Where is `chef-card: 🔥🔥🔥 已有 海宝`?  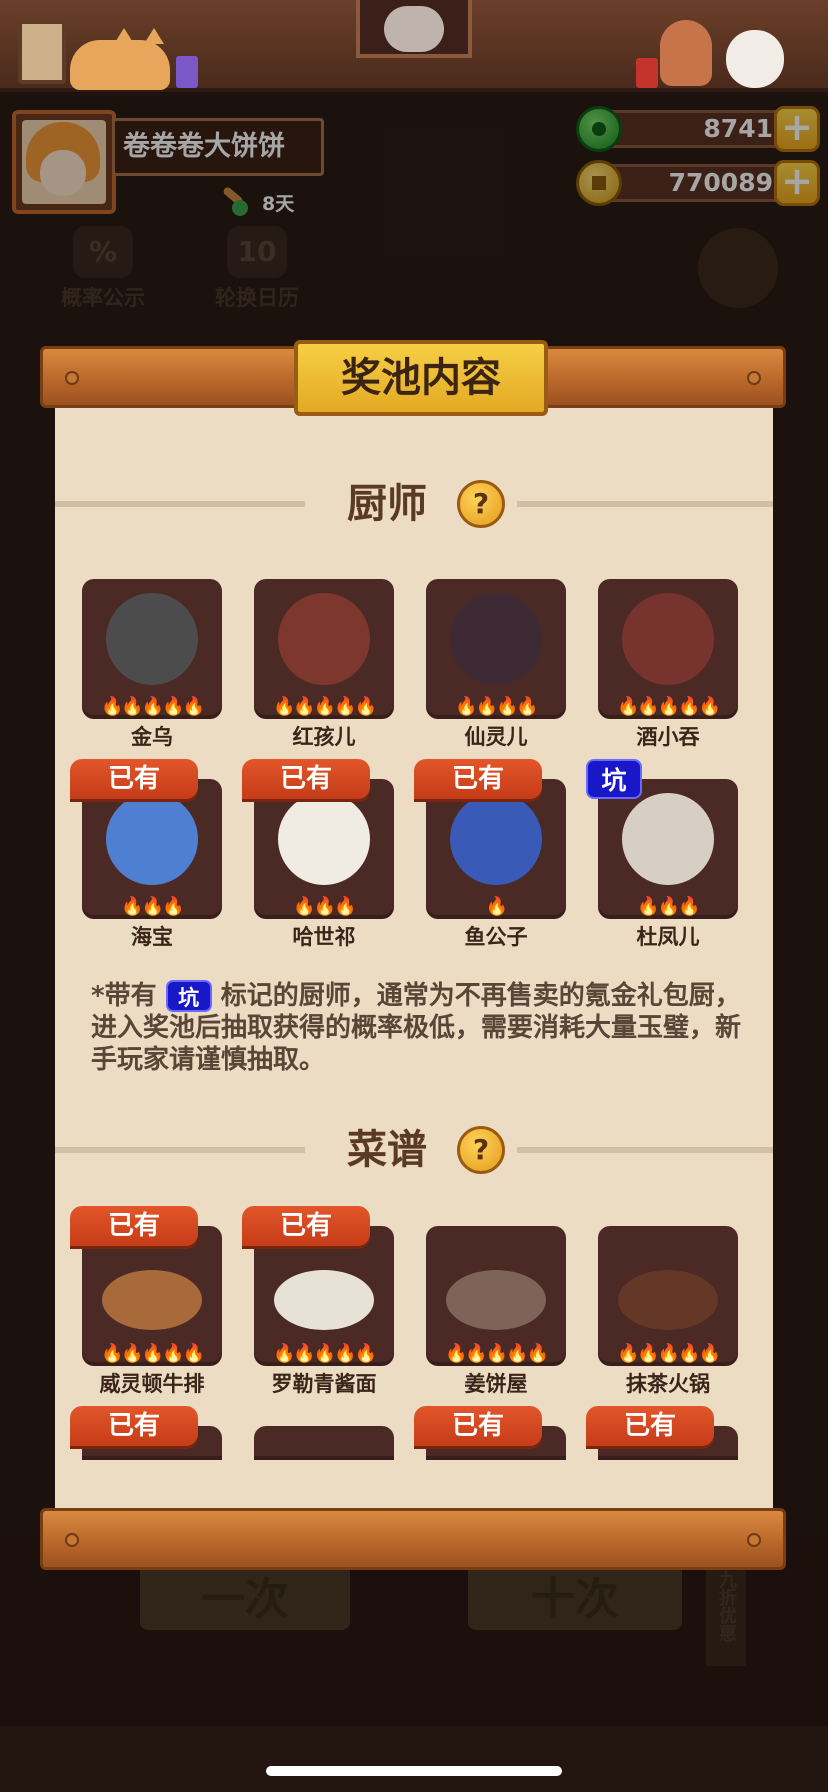
chef-card: 🔥🔥🔥 已有 海宝 is located at coordinates (146, 855).